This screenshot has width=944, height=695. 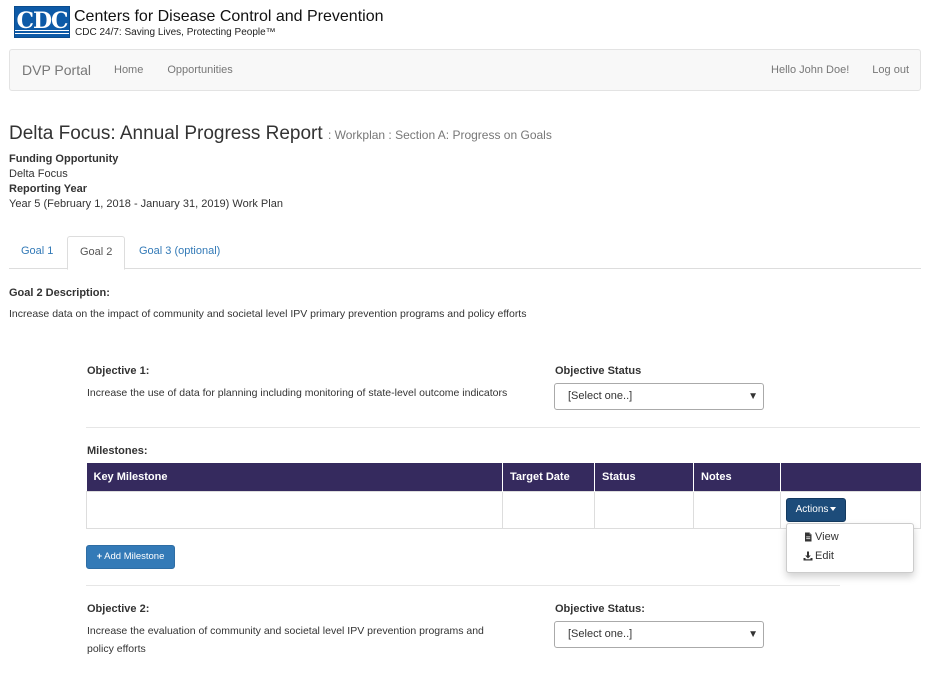 I want to click on navbar-brand: DVP Portal, so click(x=56, y=70).